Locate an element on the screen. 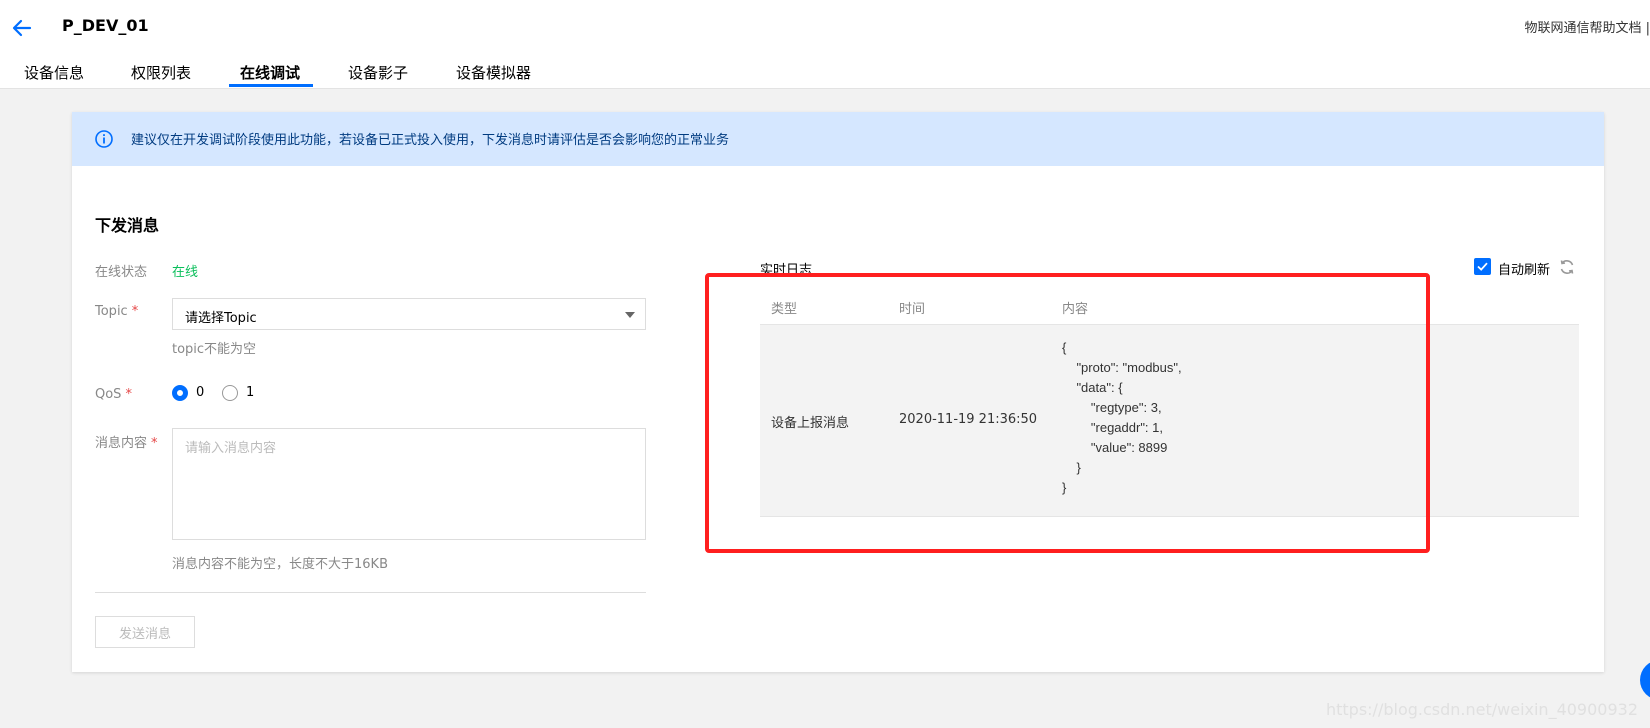  tab-device-simulator: 设备模拟器 is located at coordinates (493, 72).